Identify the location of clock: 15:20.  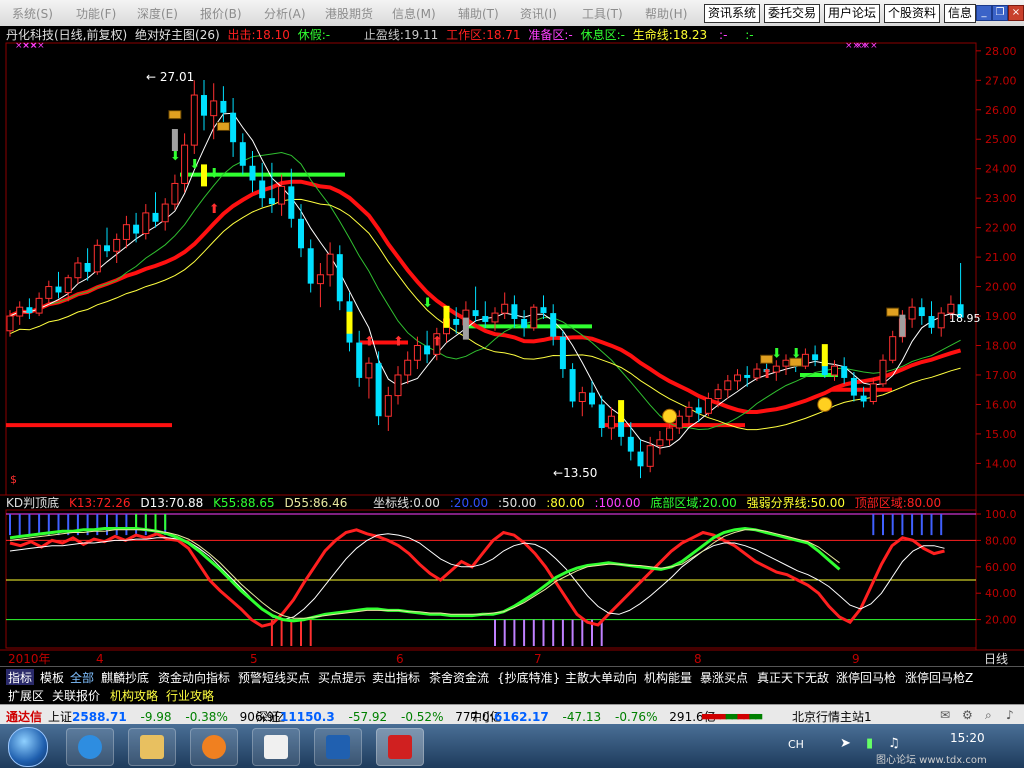
(967, 738).